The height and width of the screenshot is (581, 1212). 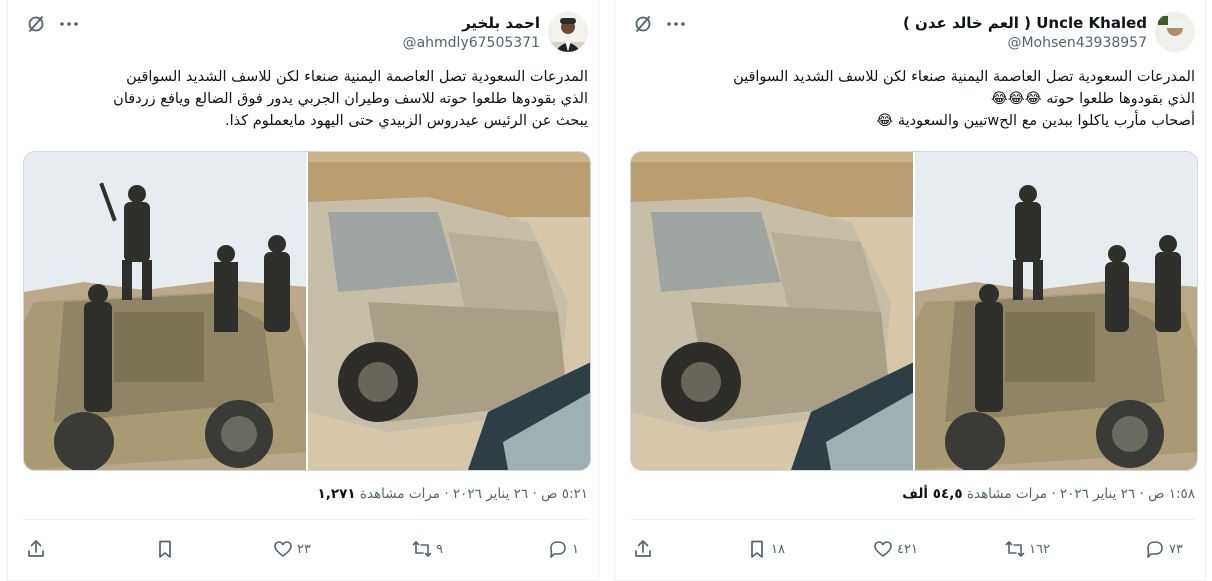 I want to click on reply-count: ١, so click(x=575, y=549).